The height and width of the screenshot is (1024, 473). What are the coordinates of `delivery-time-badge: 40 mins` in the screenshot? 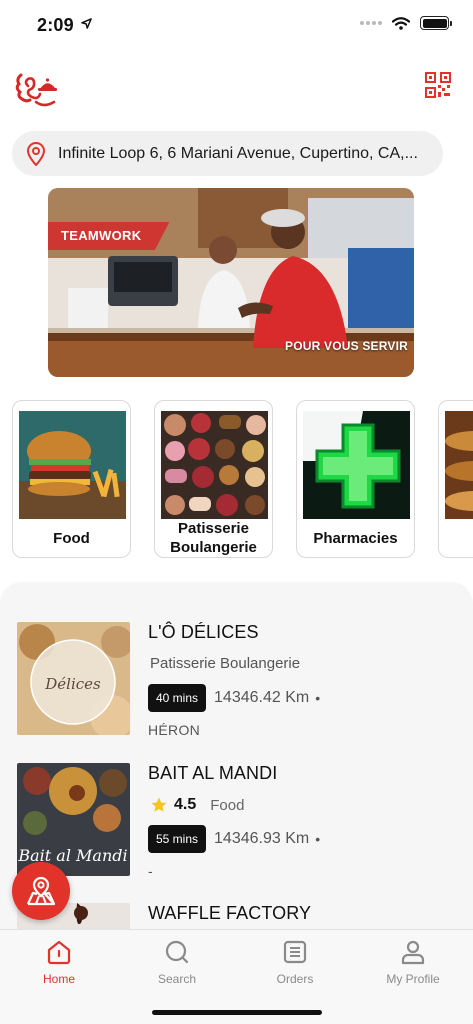 It's located at (177, 698).